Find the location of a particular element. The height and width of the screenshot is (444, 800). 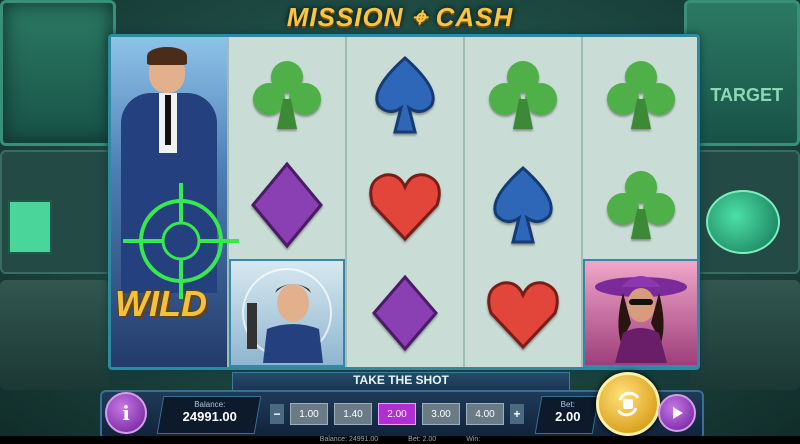

info-button: i is located at coordinates (126, 413).